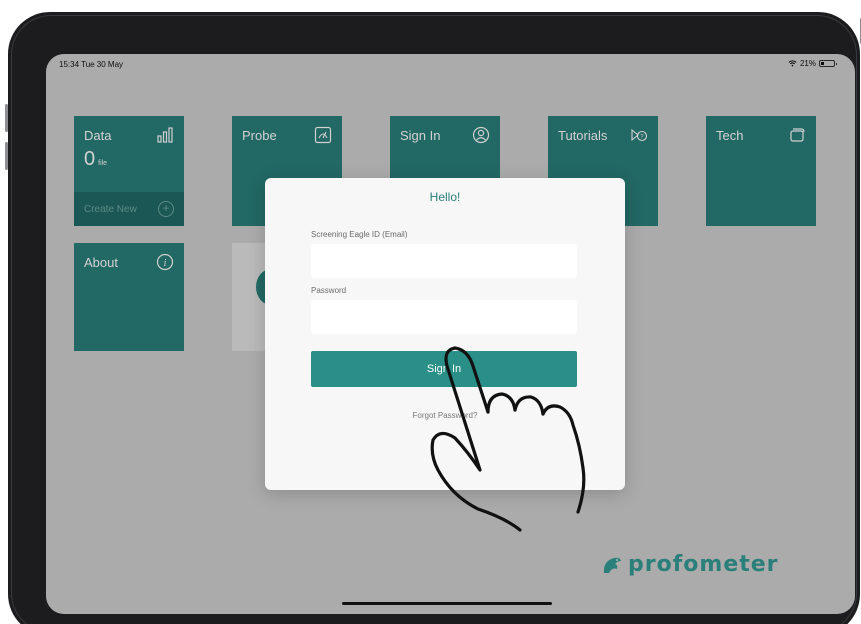  I want to click on email-field, so click(444, 261).